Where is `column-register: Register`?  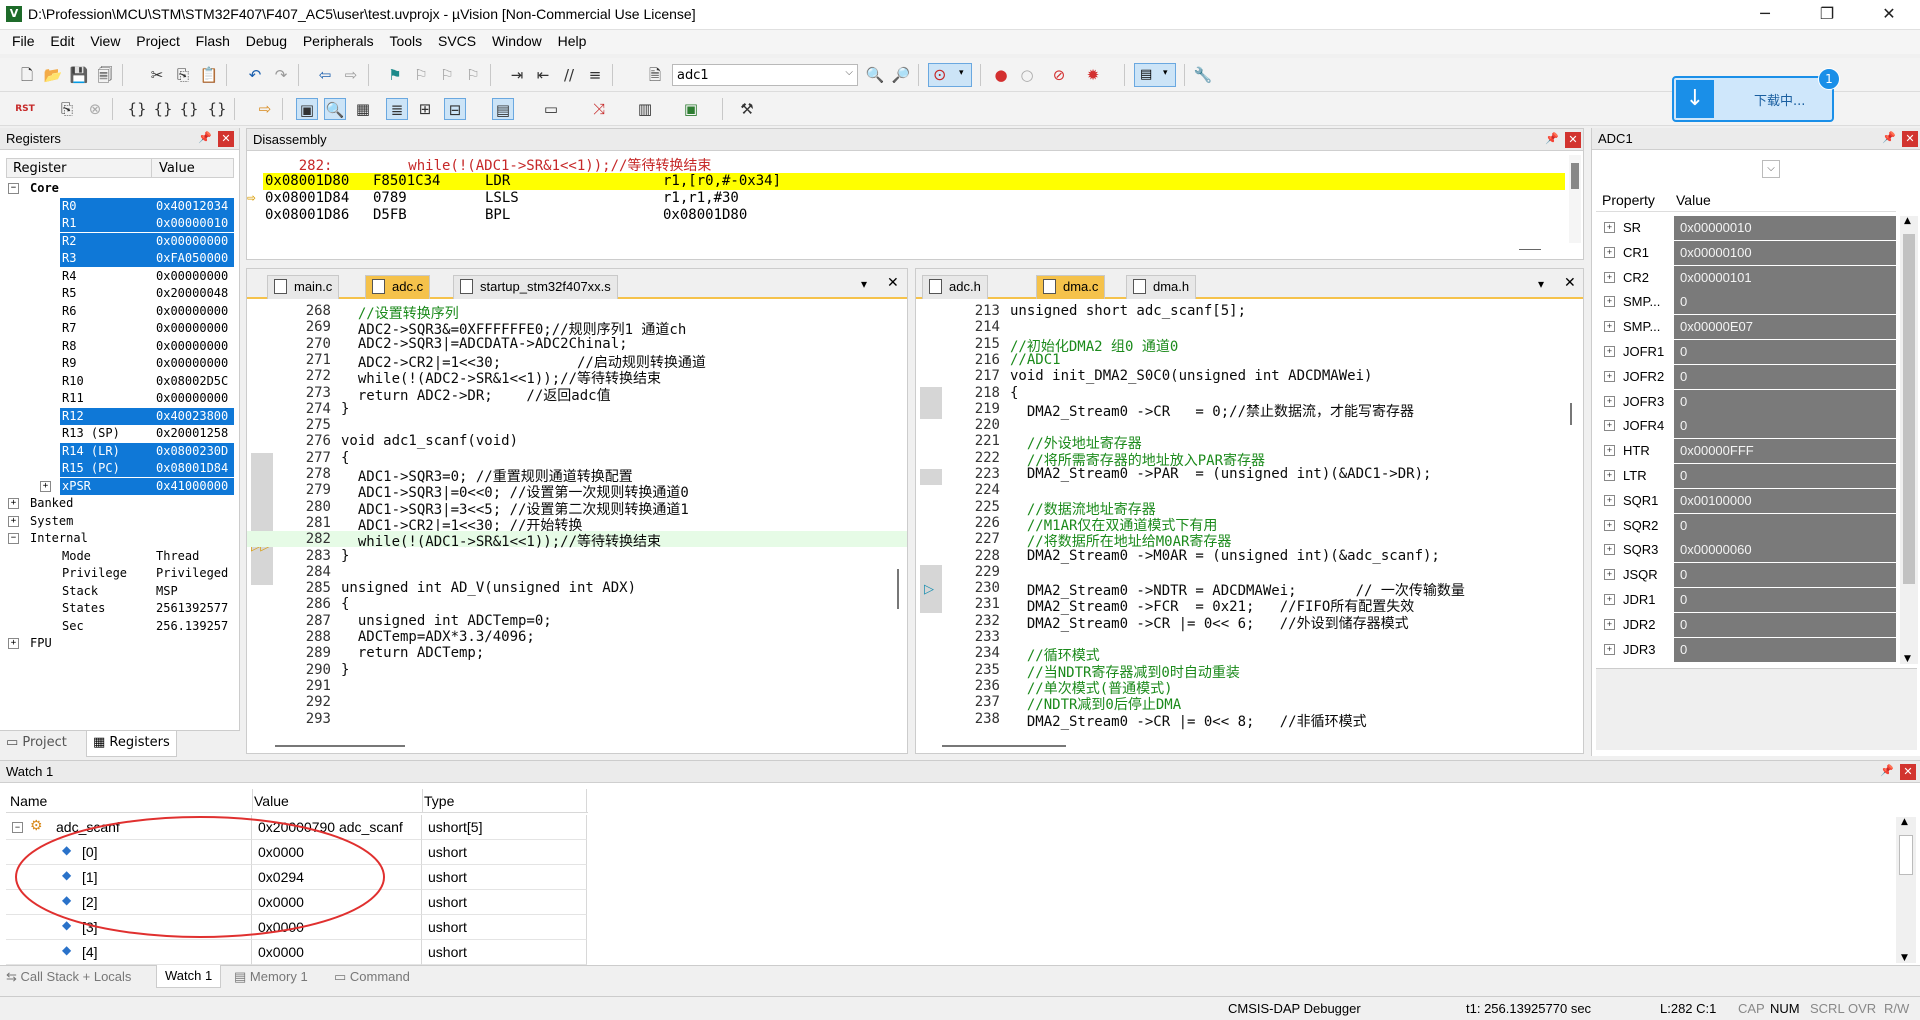
column-register: Register is located at coordinates (40, 168).